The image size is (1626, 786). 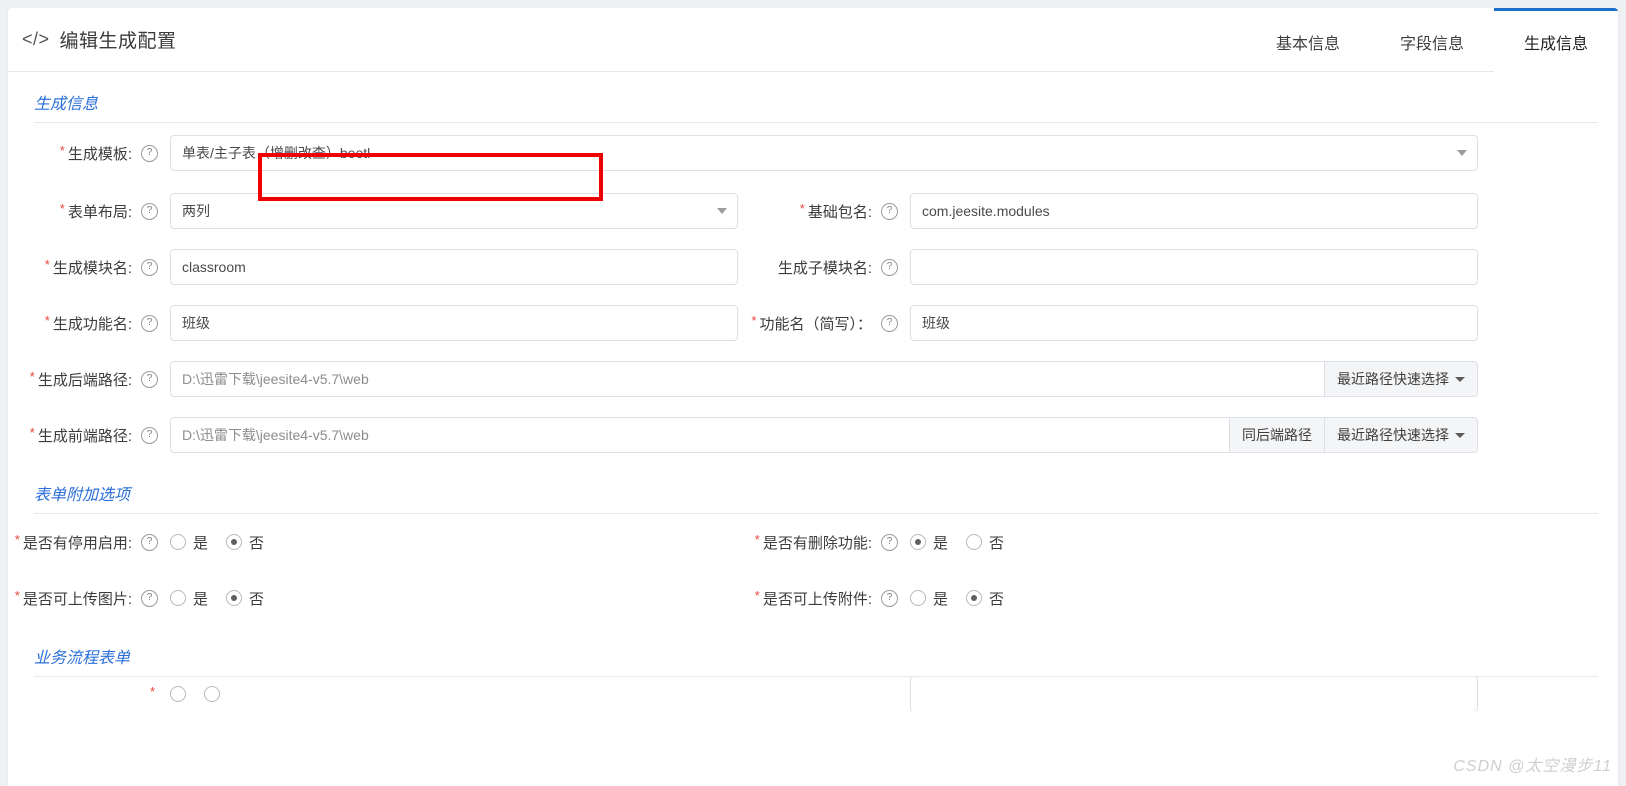 I want to click on label-sub-module-name-text: 生成子模块名:, so click(x=824, y=268).